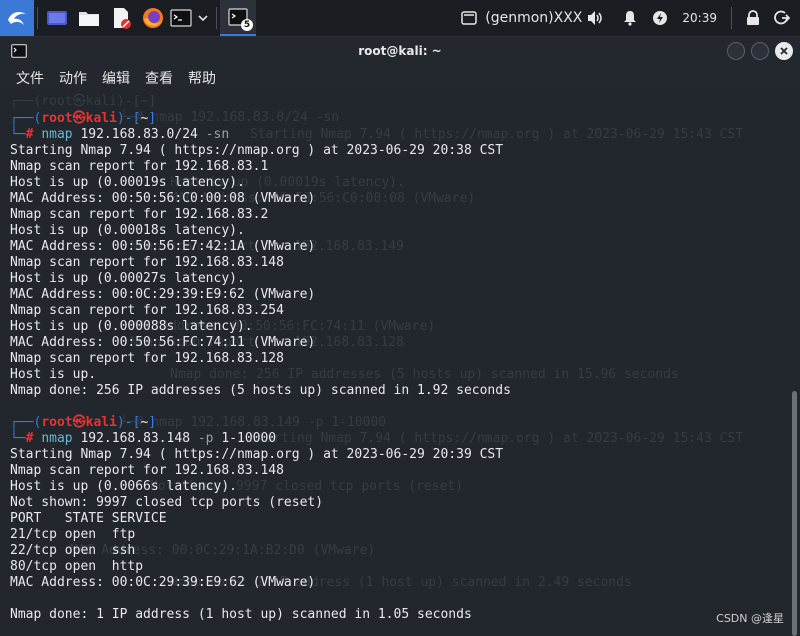  What do you see at coordinates (660, 18) in the screenshot?
I see `power-manager-icon` at bounding box center [660, 18].